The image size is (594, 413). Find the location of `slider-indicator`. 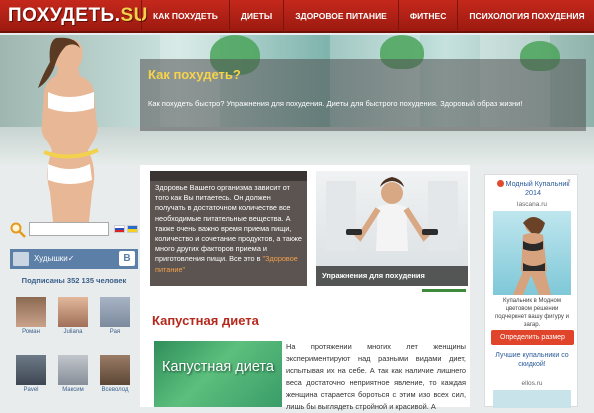

slider-indicator is located at coordinates (444, 290).